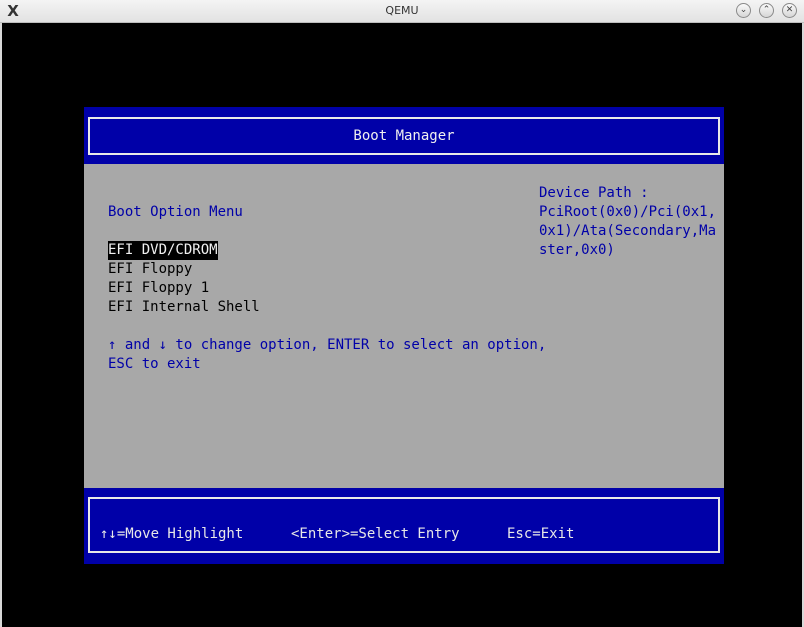 The height and width of the screenshot is (627, 804). What do you see at coordinates (172, 534) in the screenshot?
I see `move-highlight-hint: ↑↓=Move Highlight` at bounding box center [172, 534].